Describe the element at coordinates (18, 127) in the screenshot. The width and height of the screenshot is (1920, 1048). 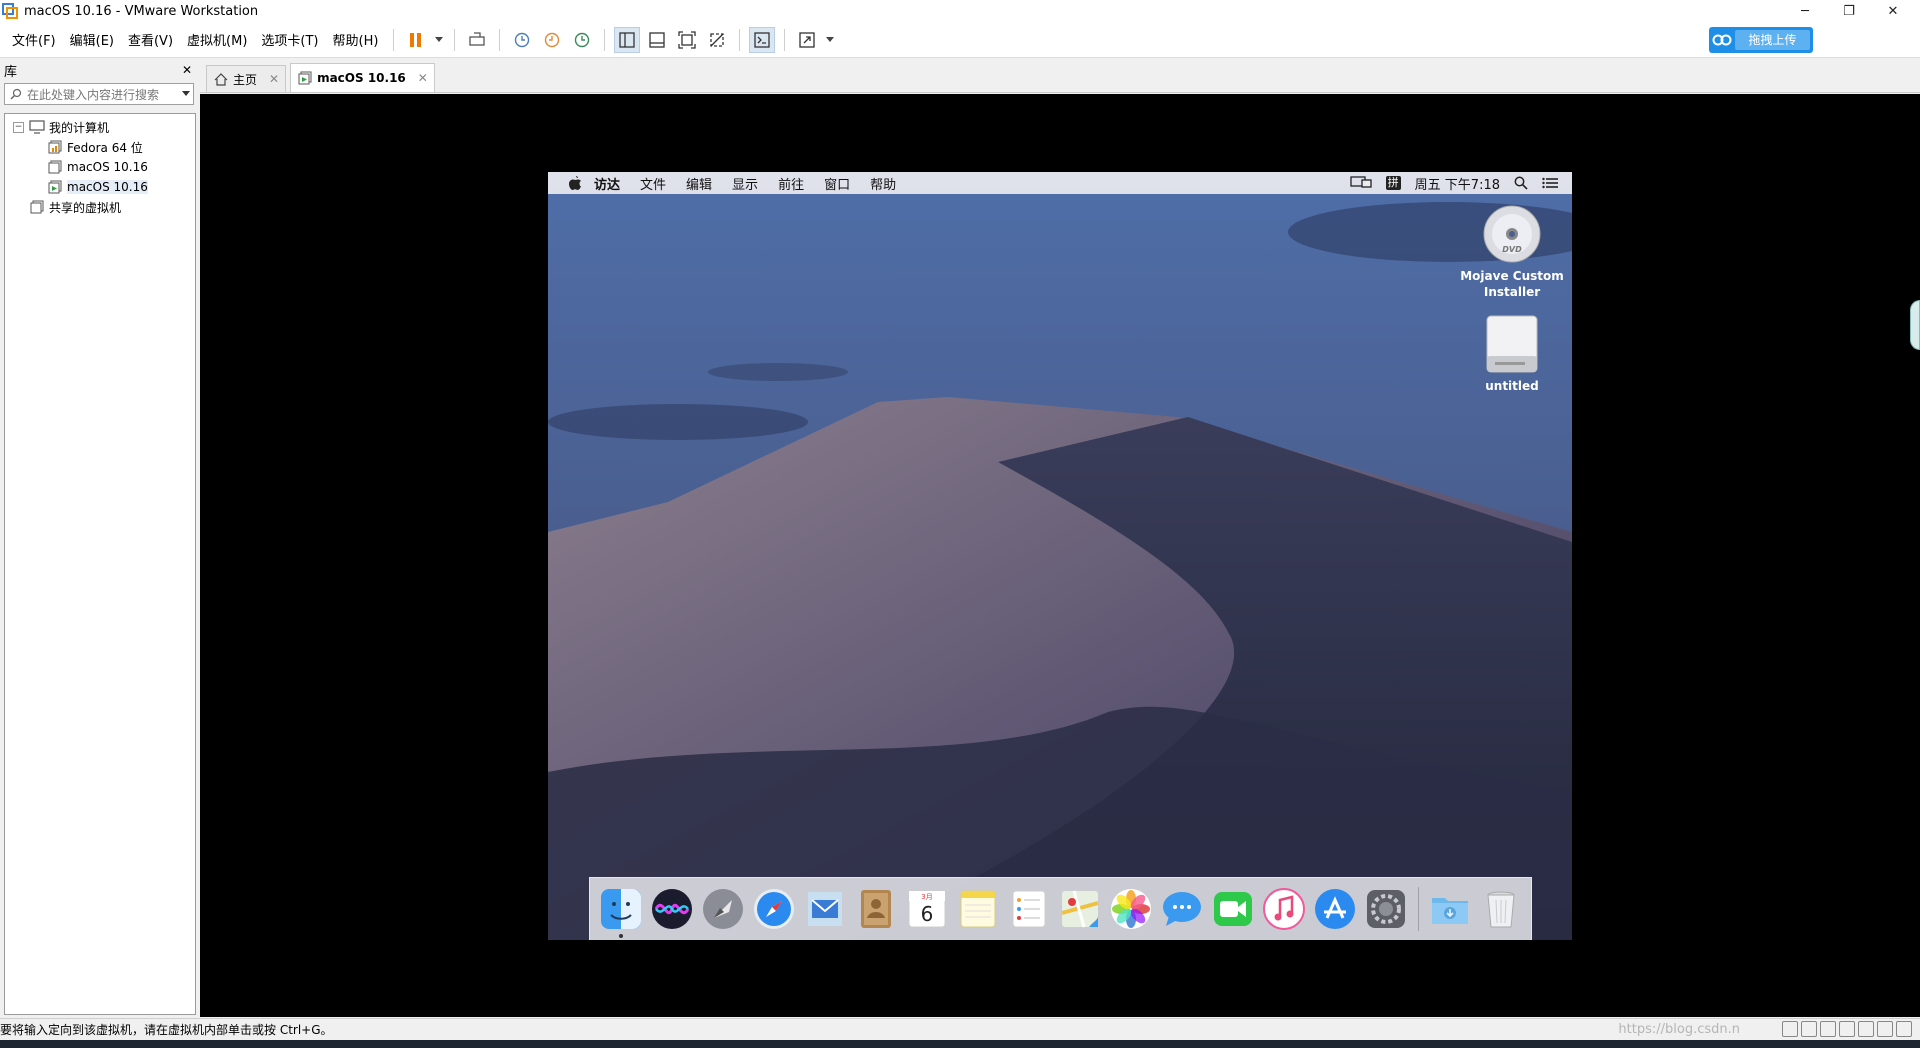
I see `collapse-toggle: −` at that location.